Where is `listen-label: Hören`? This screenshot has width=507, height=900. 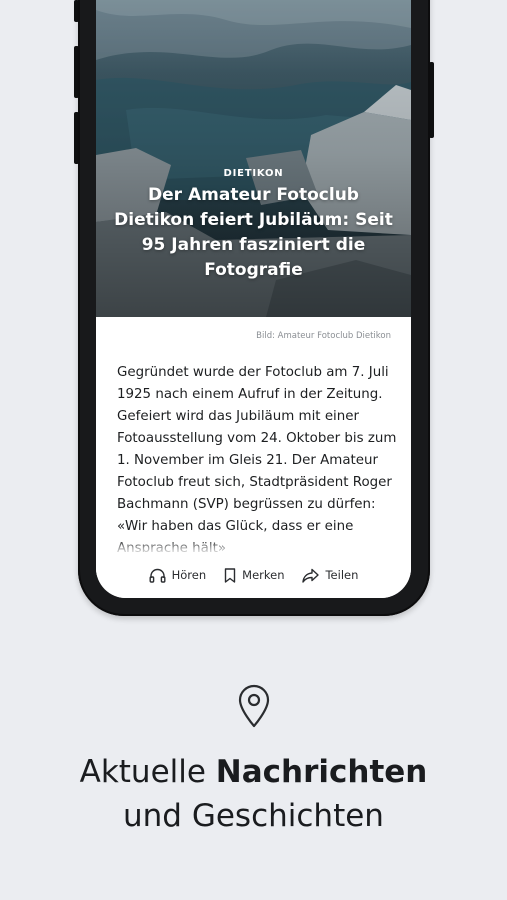 listen-label: Hören is located at coordinates (189, 575).